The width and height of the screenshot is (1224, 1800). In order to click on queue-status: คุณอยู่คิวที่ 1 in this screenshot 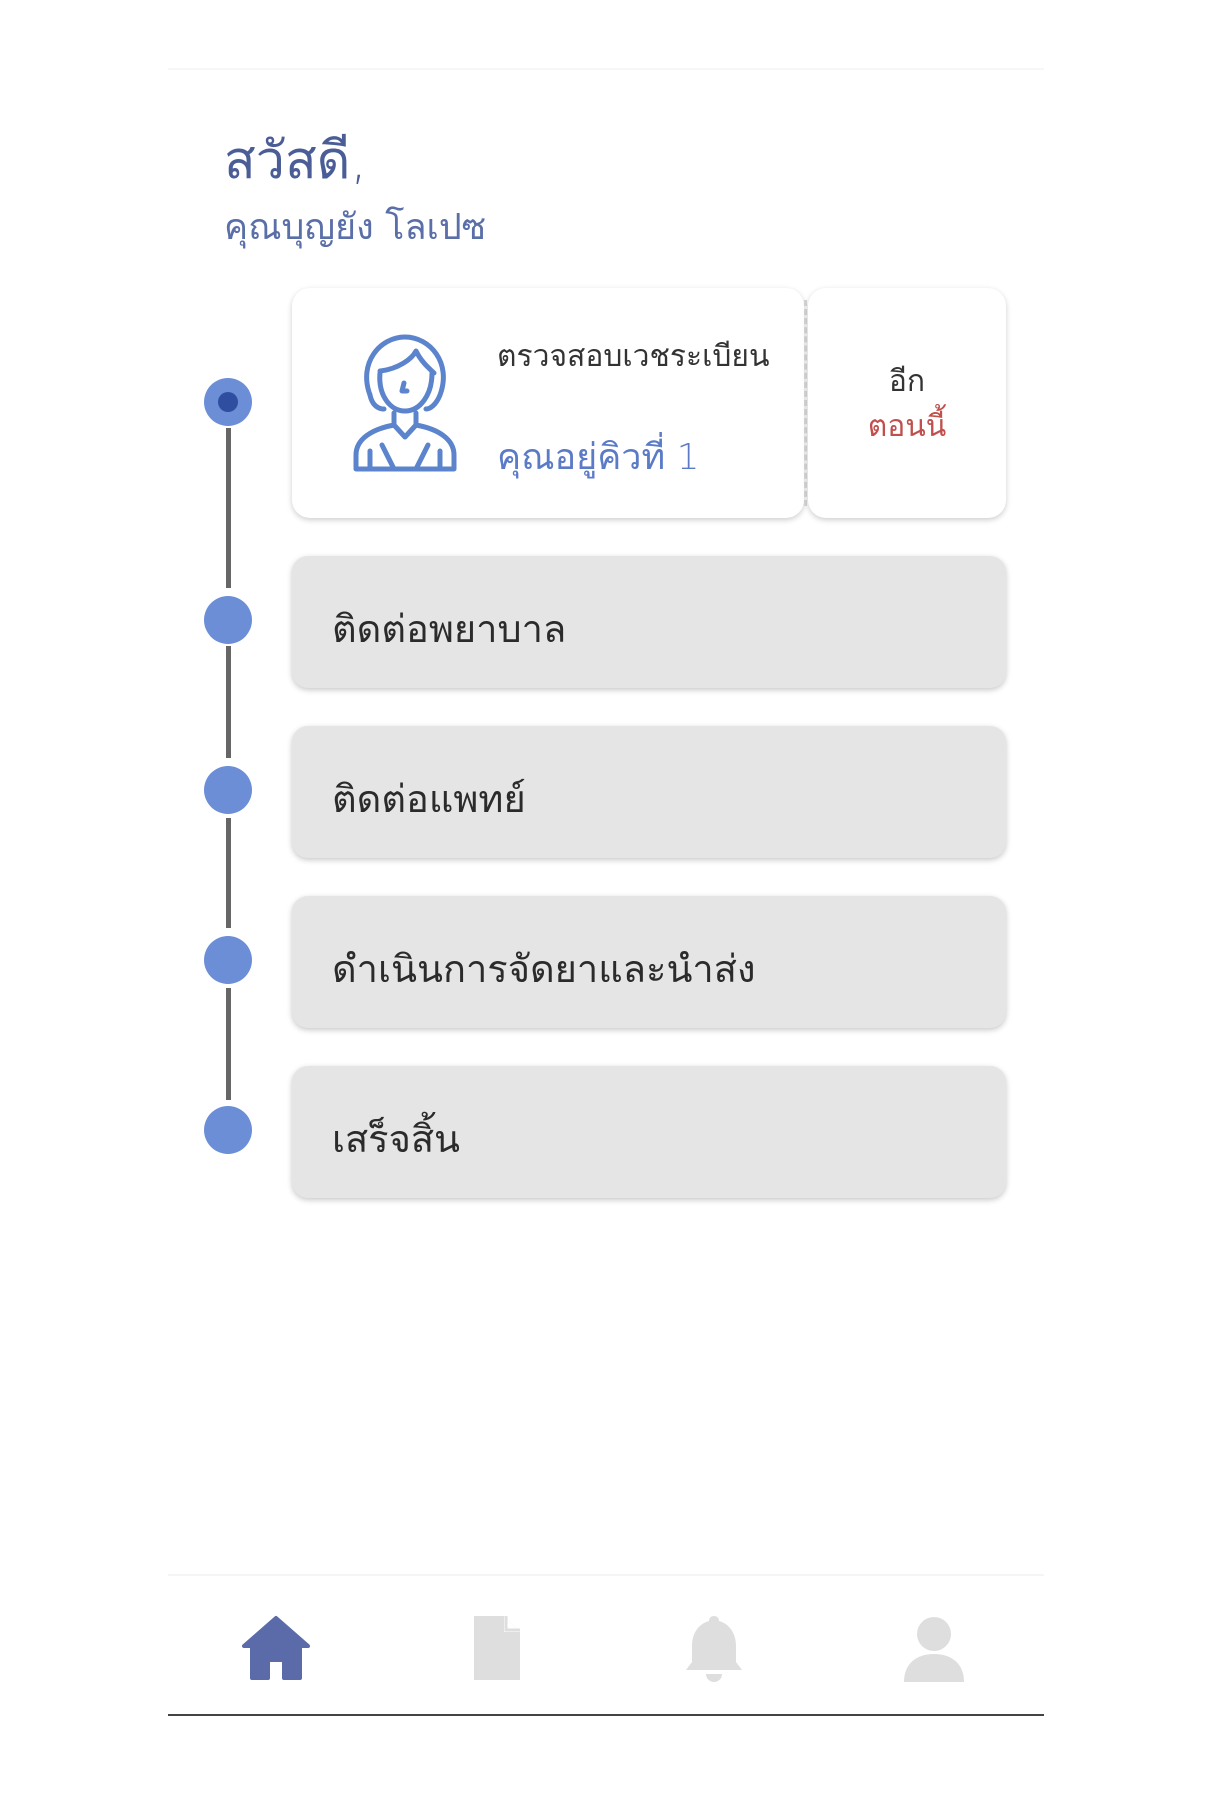, I will do `click(598, 457)`.